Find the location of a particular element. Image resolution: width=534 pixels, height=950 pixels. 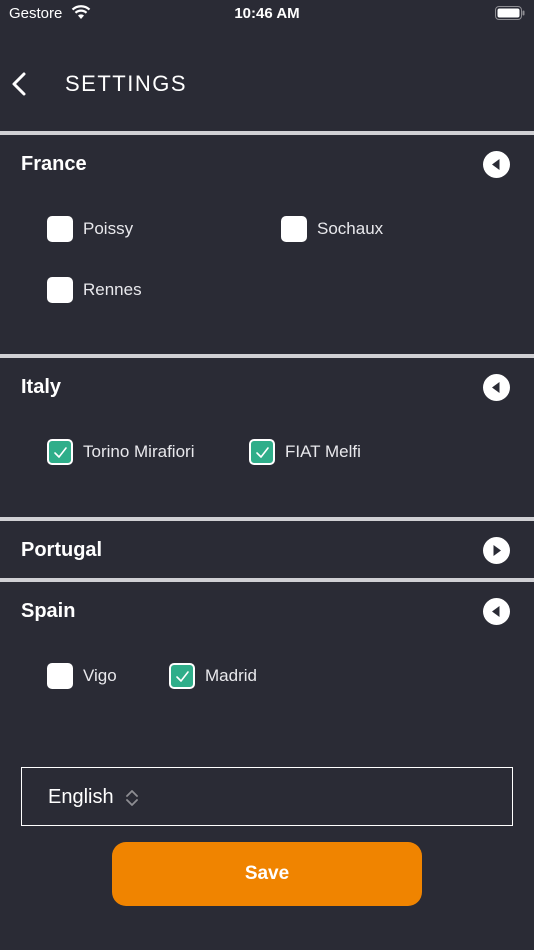

checkbox-vigo: Vigo is located at coordinates (82, 676).